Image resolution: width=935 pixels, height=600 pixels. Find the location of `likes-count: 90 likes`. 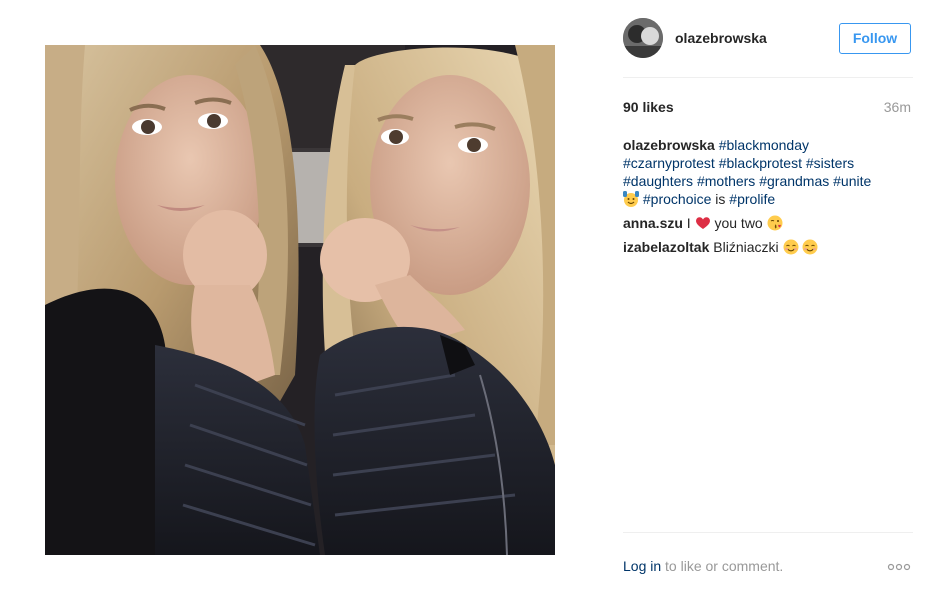

likes-count: 90 likes is located at coordinates (648, 107).